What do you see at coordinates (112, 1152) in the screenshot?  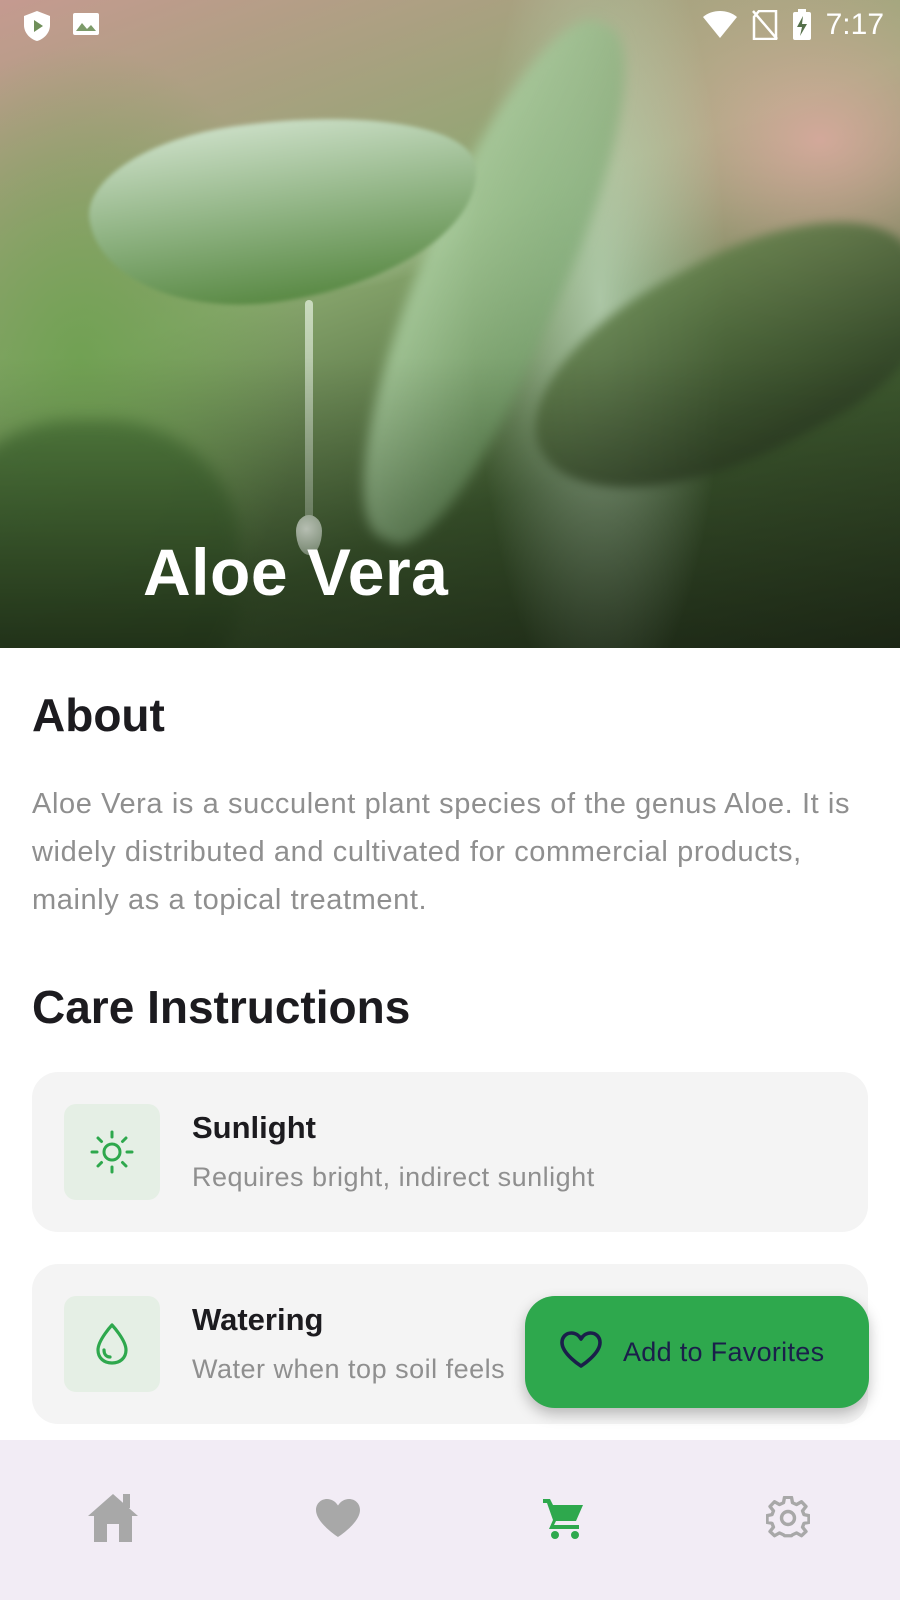 I see `sun-icon` at bounding box center [112, 1152].